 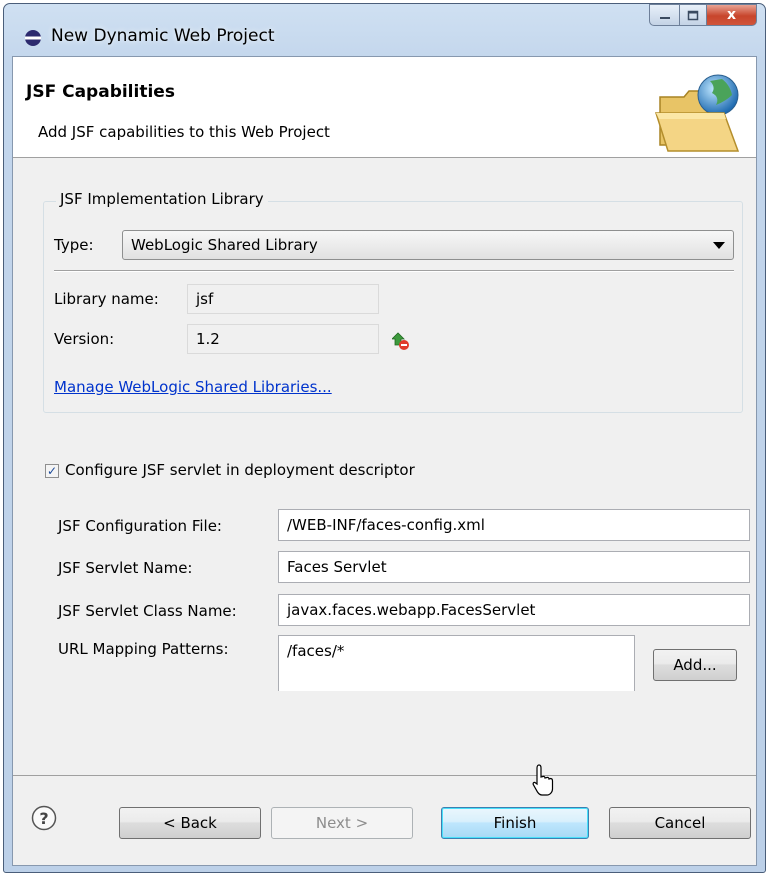 I want to click on close-button: x, so click(x=732, y=15).